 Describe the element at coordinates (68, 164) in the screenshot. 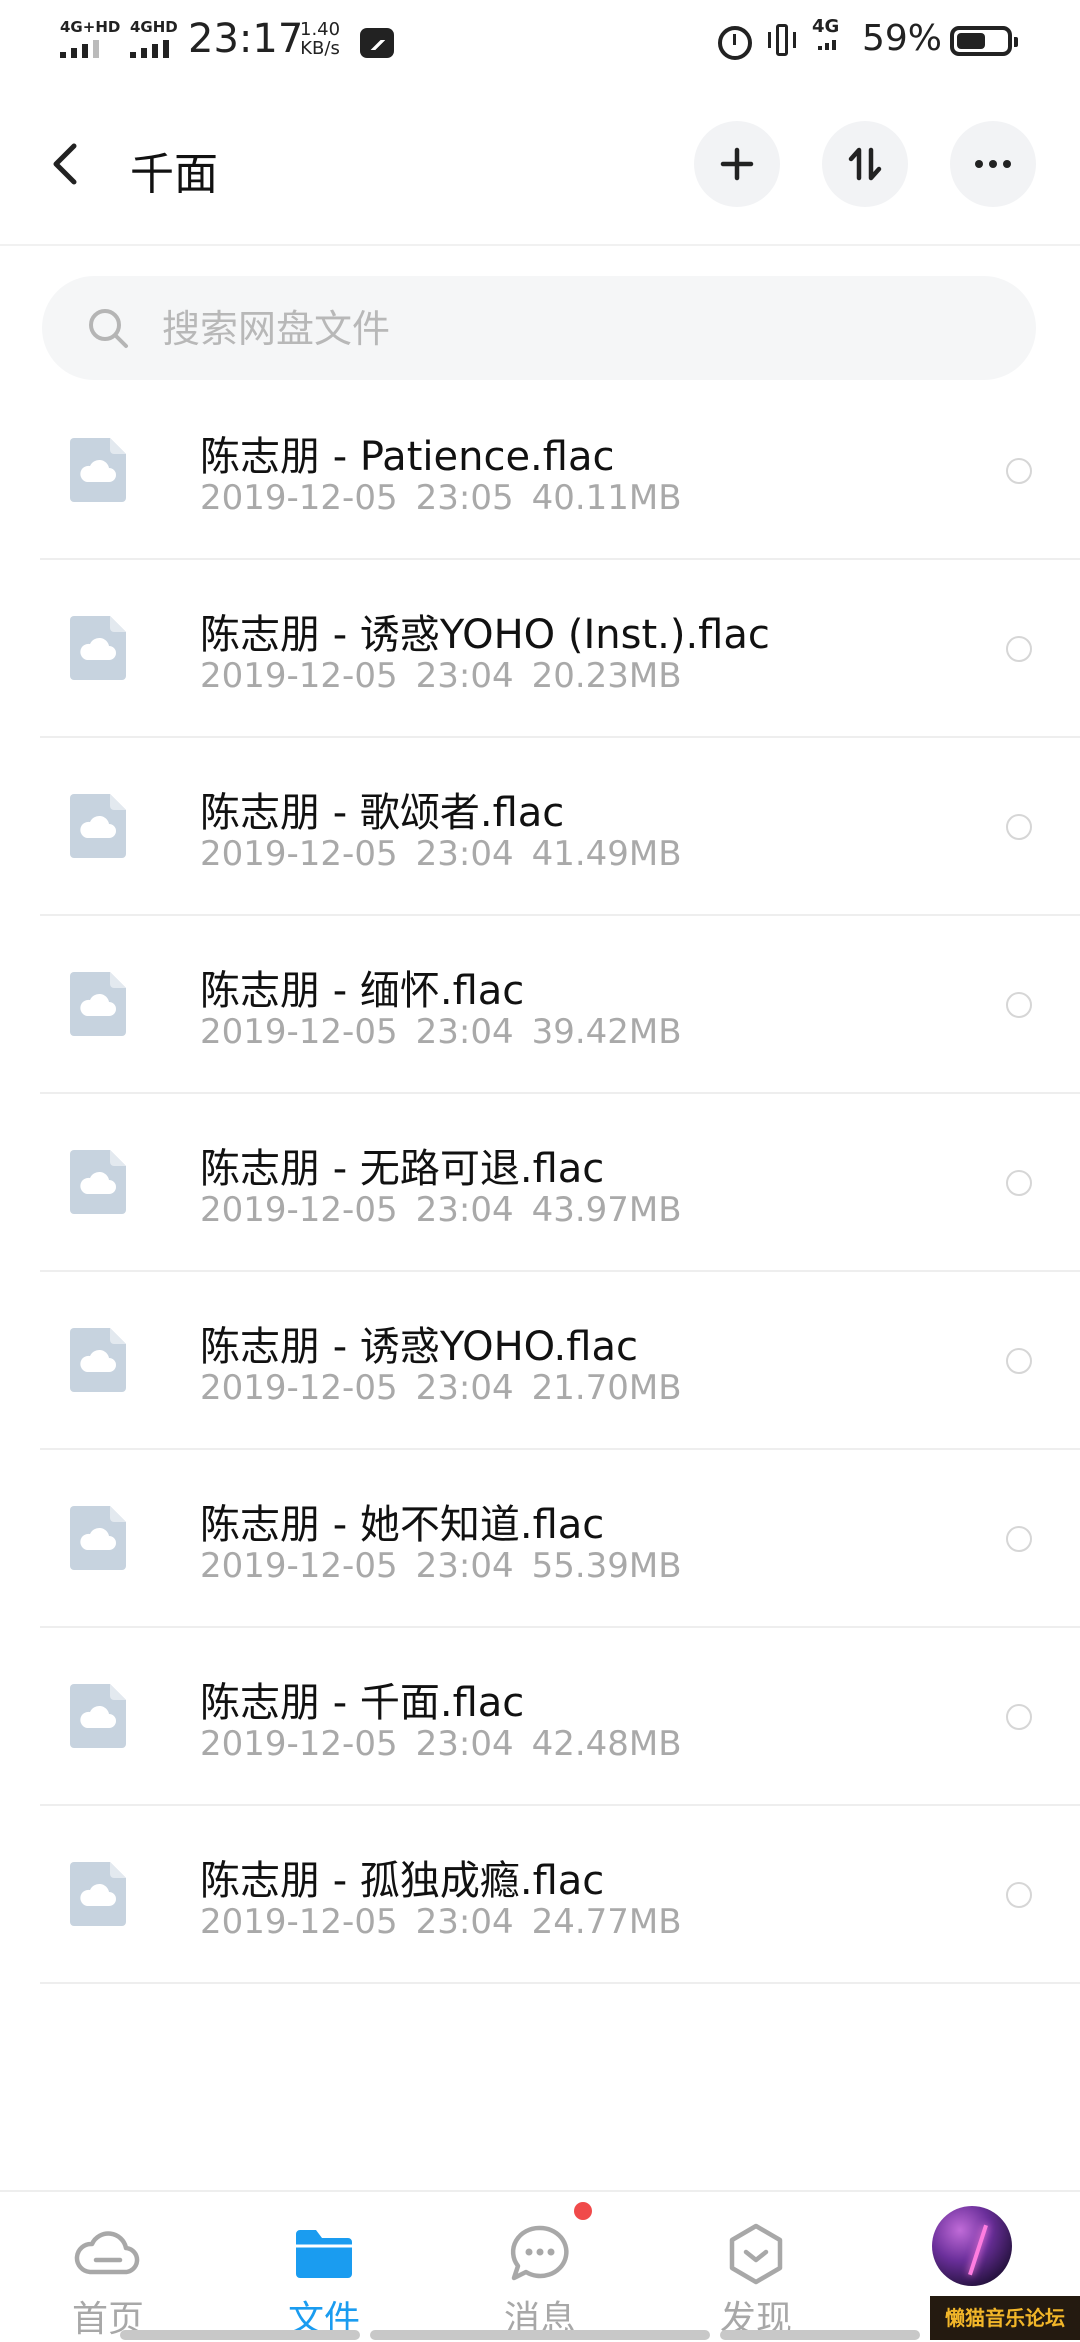

I see `back-arrow-icon` at that location.